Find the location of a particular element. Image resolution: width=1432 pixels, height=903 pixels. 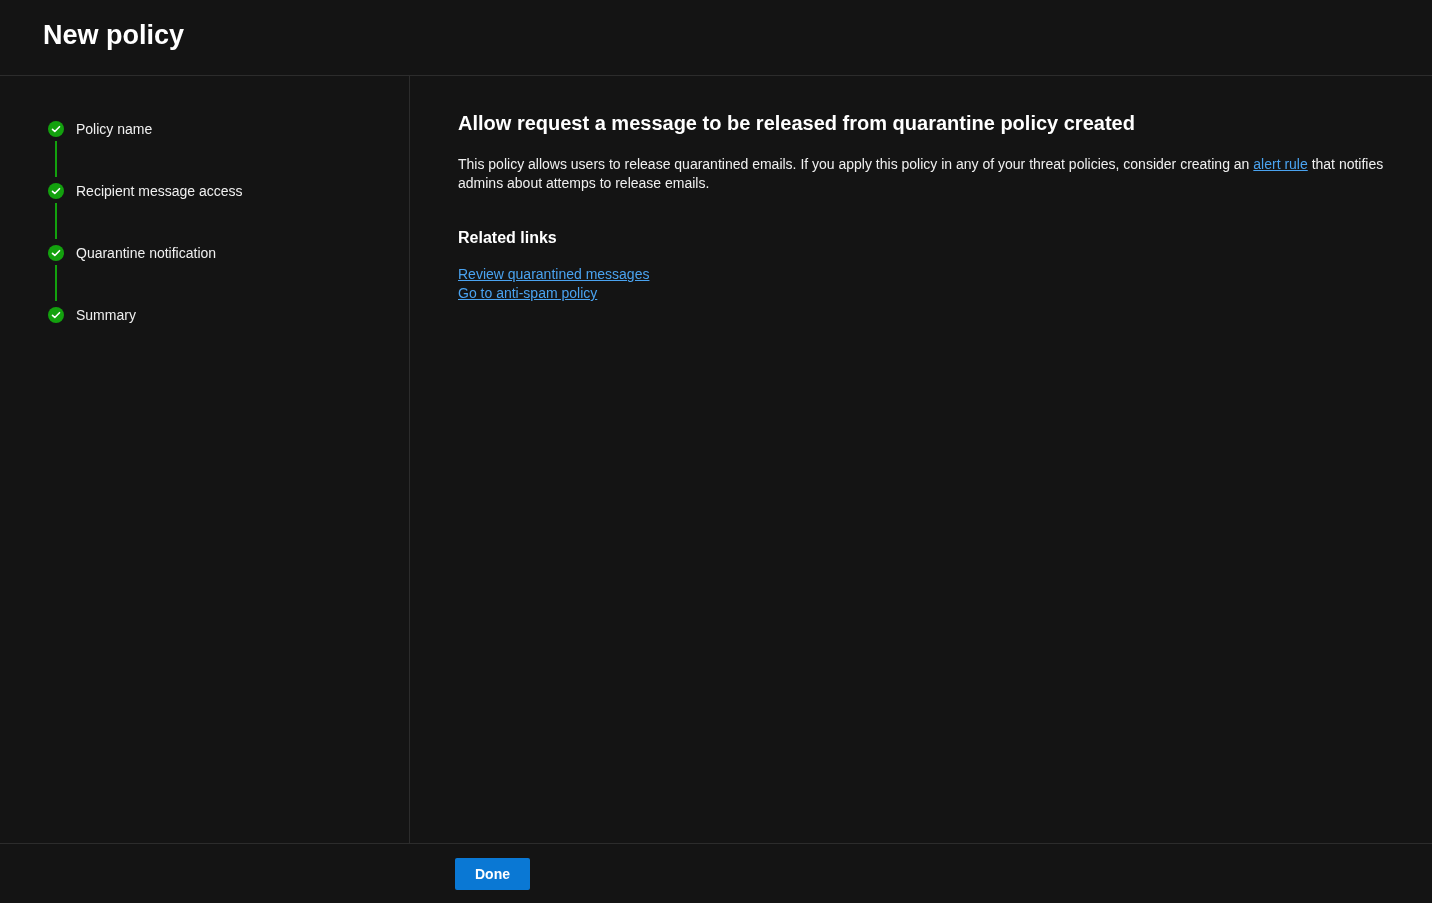

step-label: Policy name is located at coordinates (114, 150).